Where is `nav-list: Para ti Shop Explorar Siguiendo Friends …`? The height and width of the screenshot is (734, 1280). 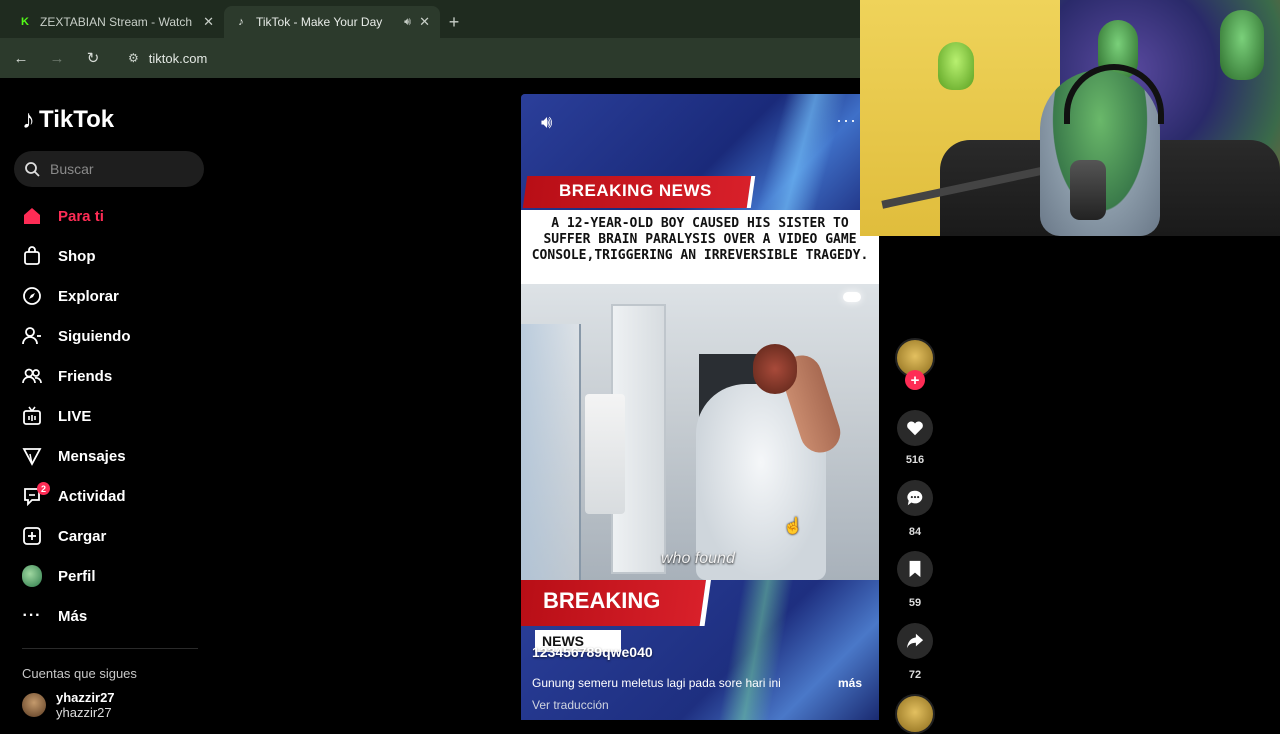
nav-list: Para ti Shop Explorar Siguiendo Friends … is located at coordinates (117, 416).